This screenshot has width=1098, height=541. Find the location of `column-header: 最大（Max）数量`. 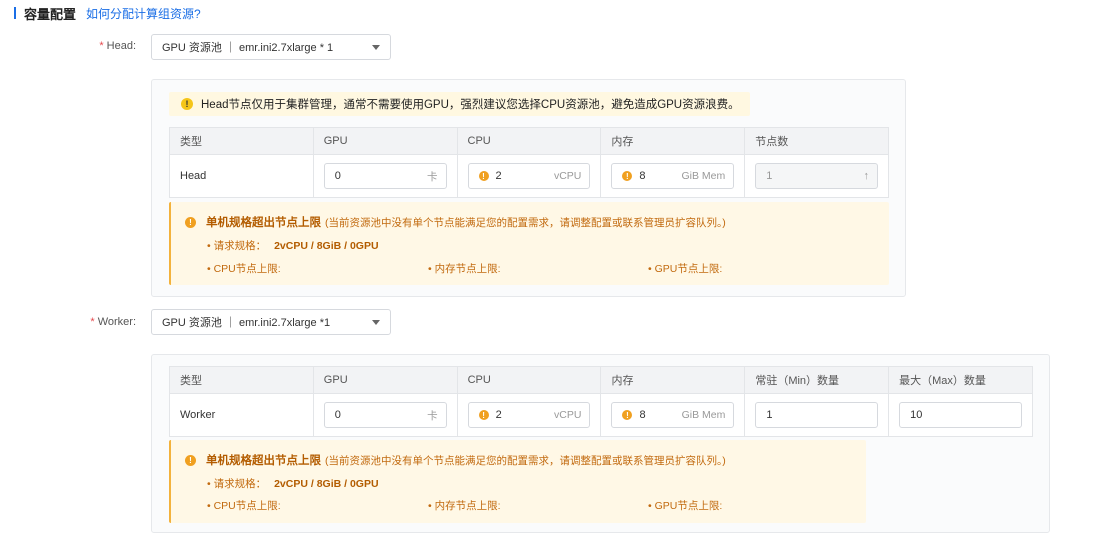

column-header: 最大（Max）数量 is located at coordinates (960, 380).